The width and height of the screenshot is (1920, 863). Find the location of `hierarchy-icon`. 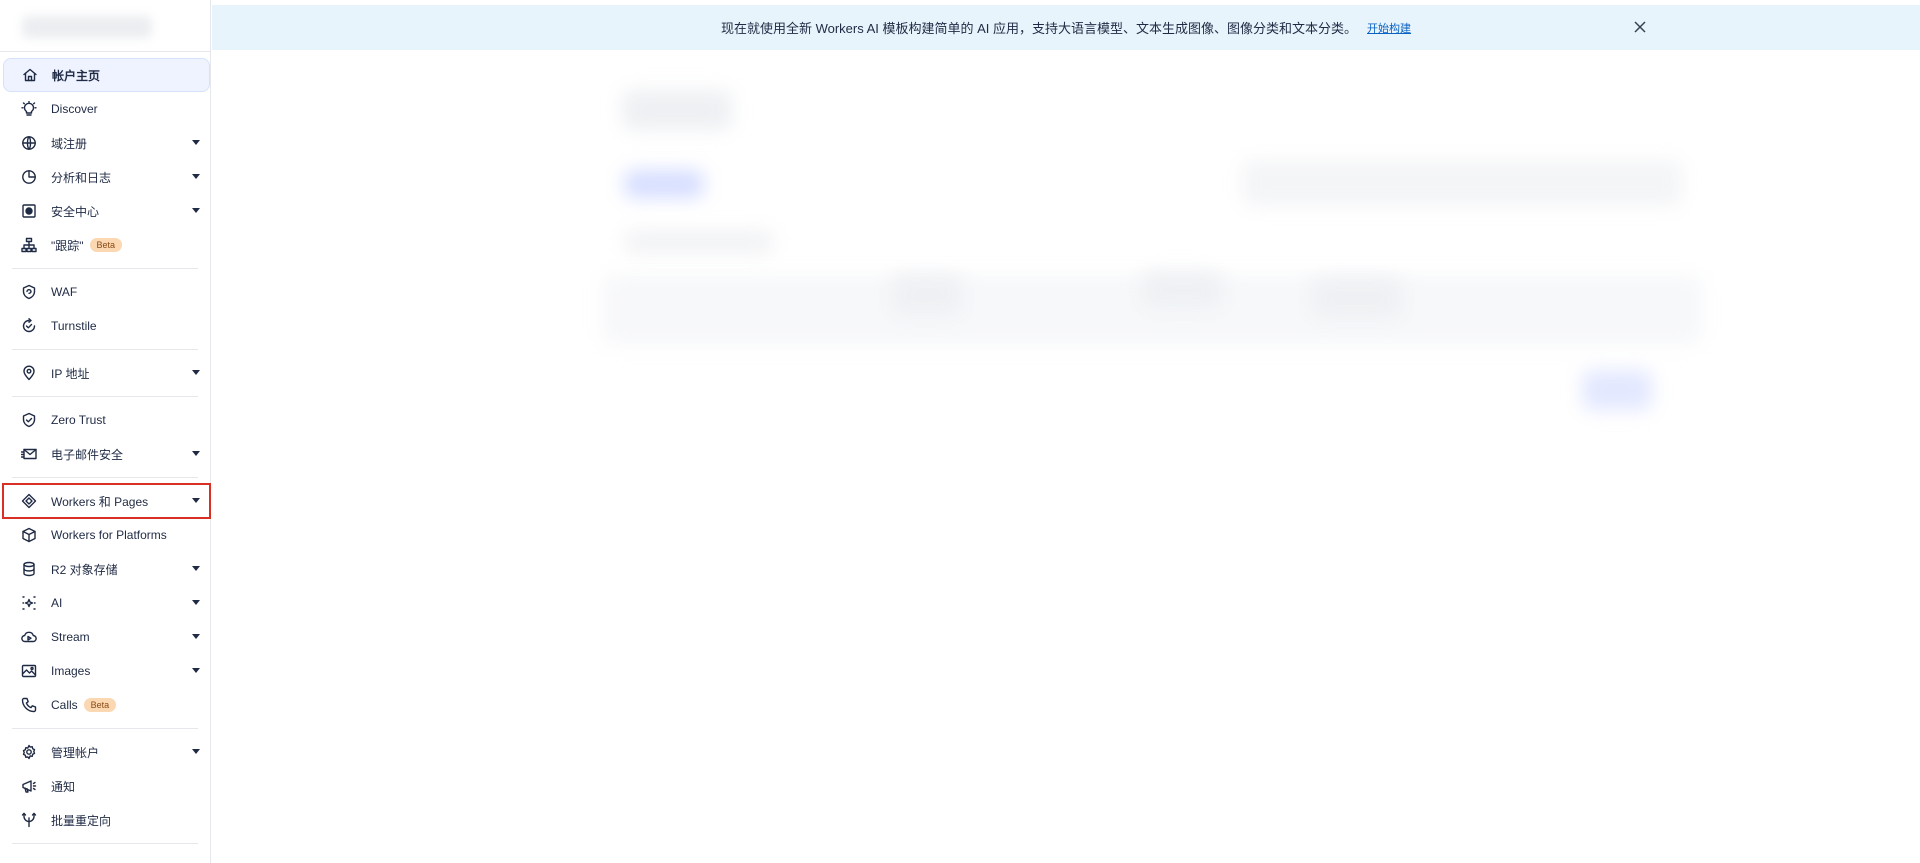

hierarchy-icon is located at coordinates (29, 245).